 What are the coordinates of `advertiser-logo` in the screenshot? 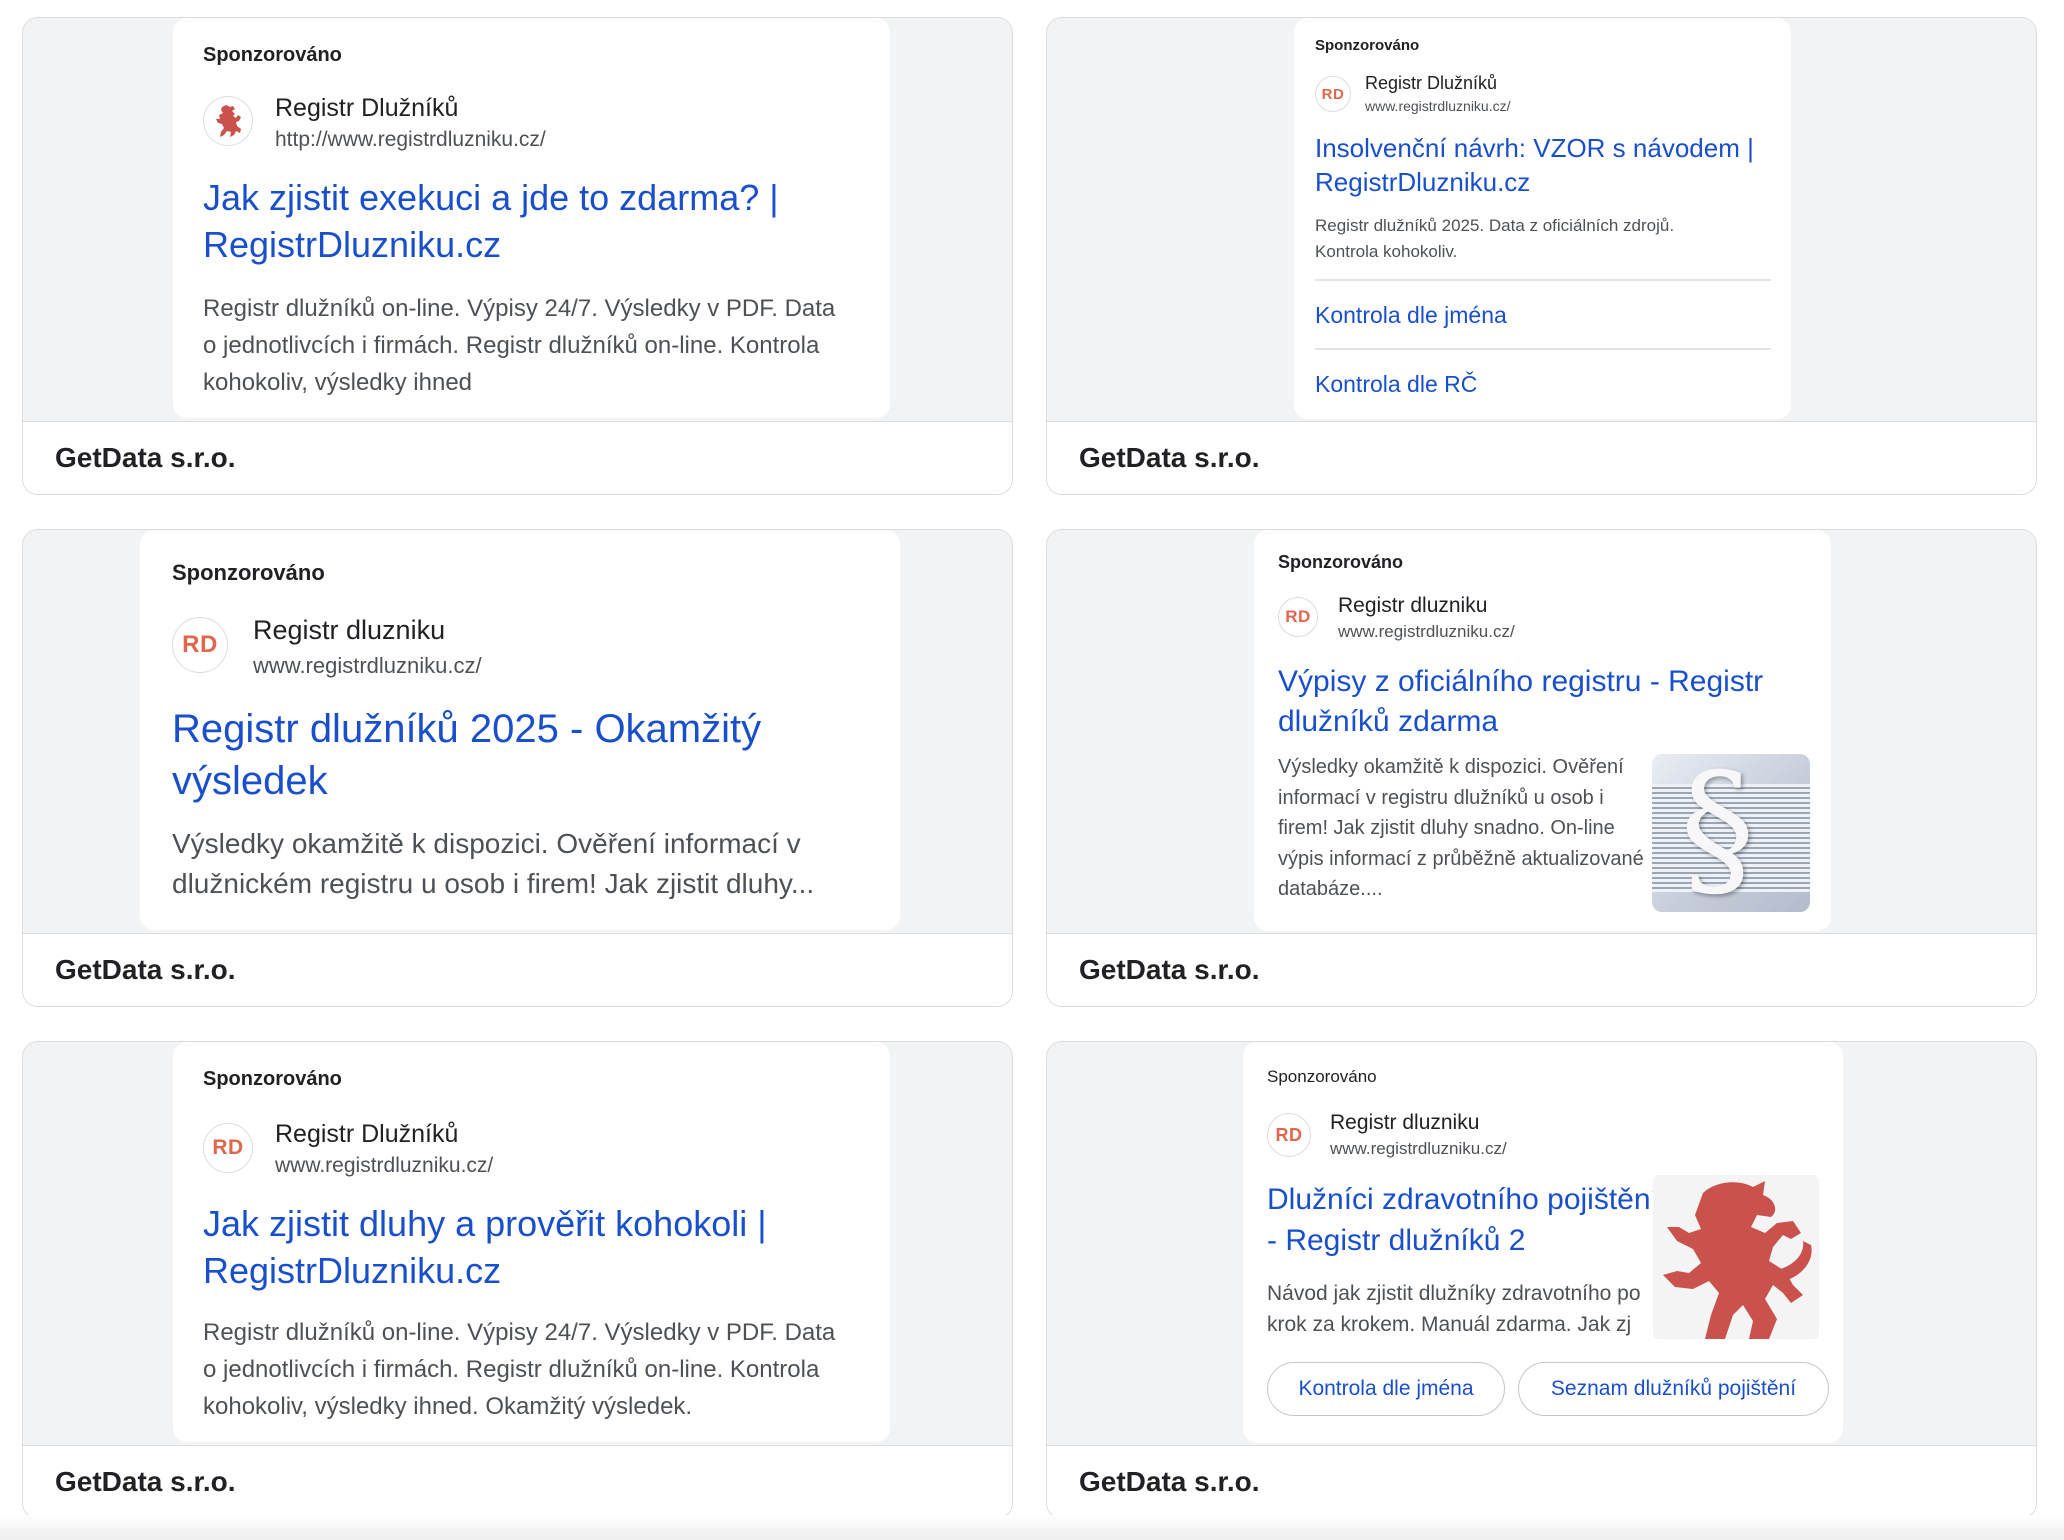 It's located at (228, 121).